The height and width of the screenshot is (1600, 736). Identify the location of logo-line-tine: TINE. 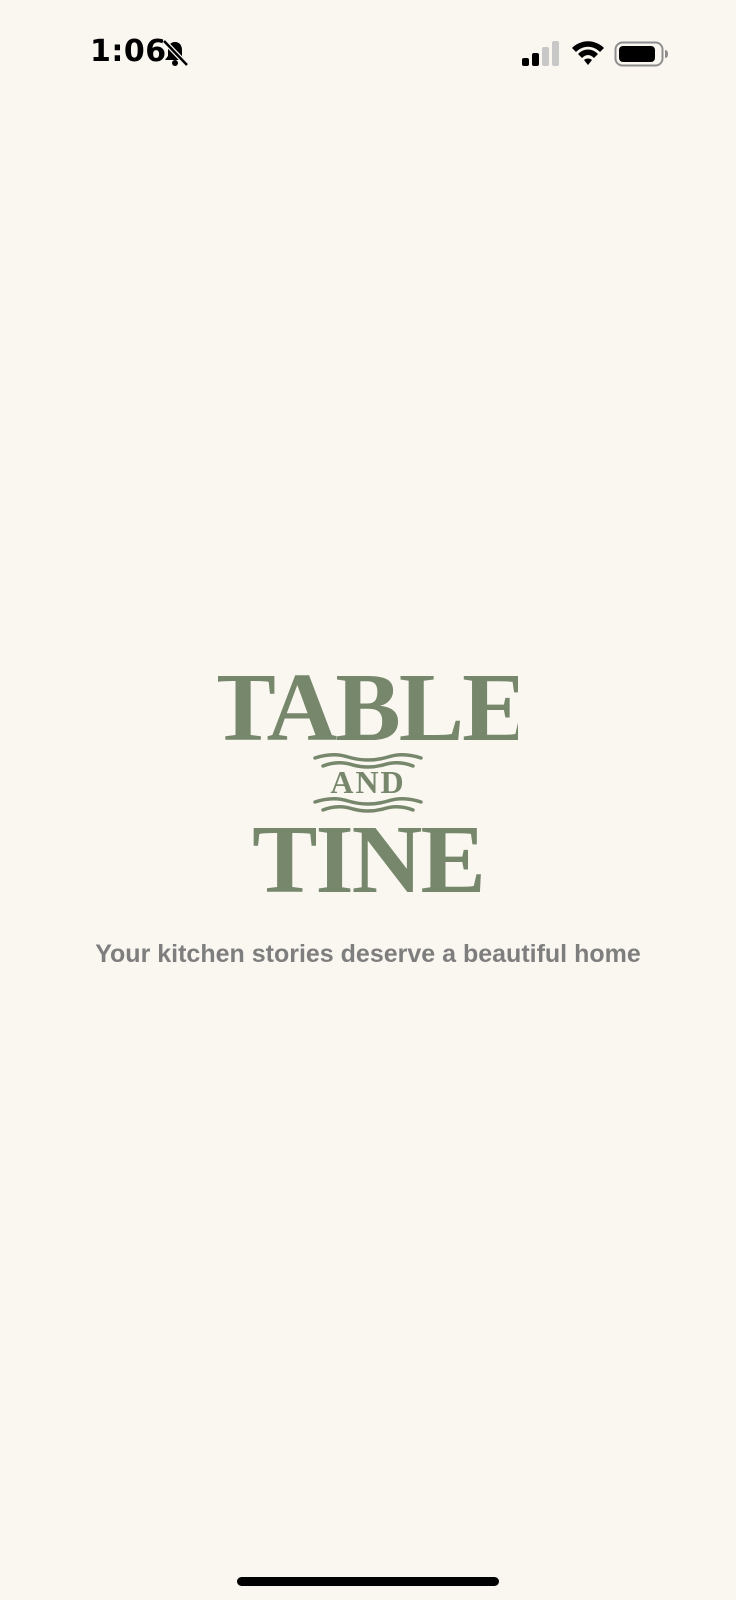
(368, 860).